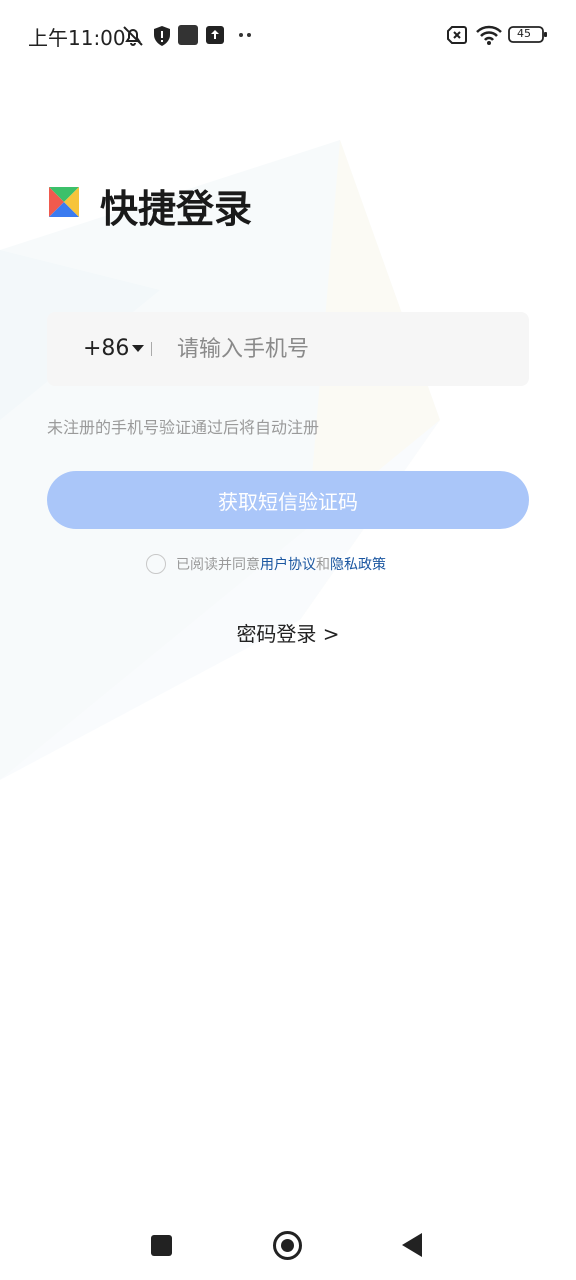 The height and width of the screenshot is (1280, 576). Describe the element at coordinates (151, 349) in the screenshot. I see `divider` at that location.